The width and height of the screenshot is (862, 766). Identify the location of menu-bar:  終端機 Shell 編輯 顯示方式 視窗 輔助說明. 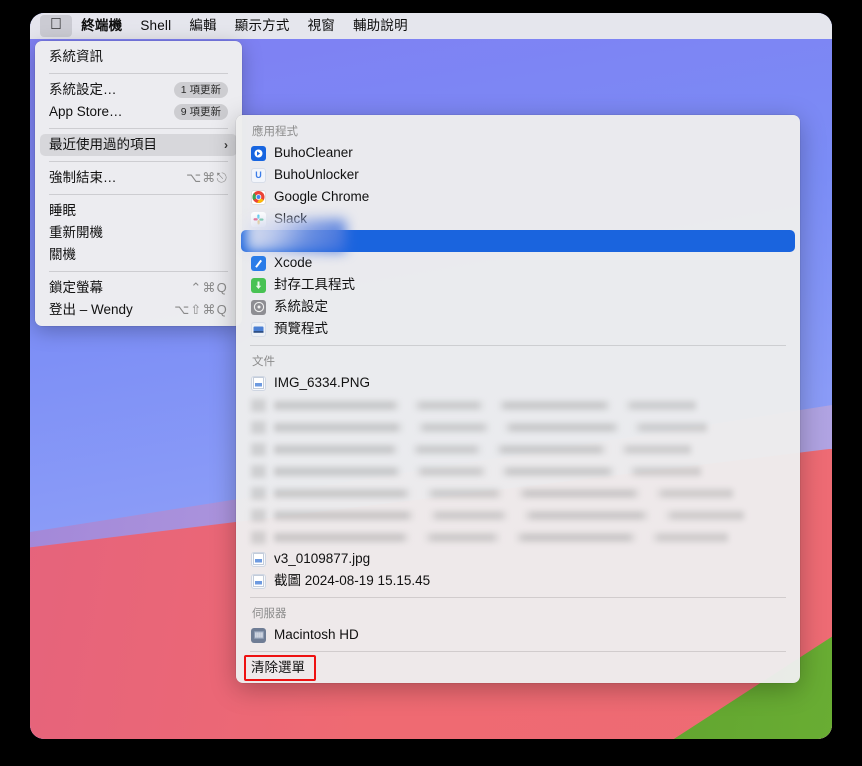
(431, 26).